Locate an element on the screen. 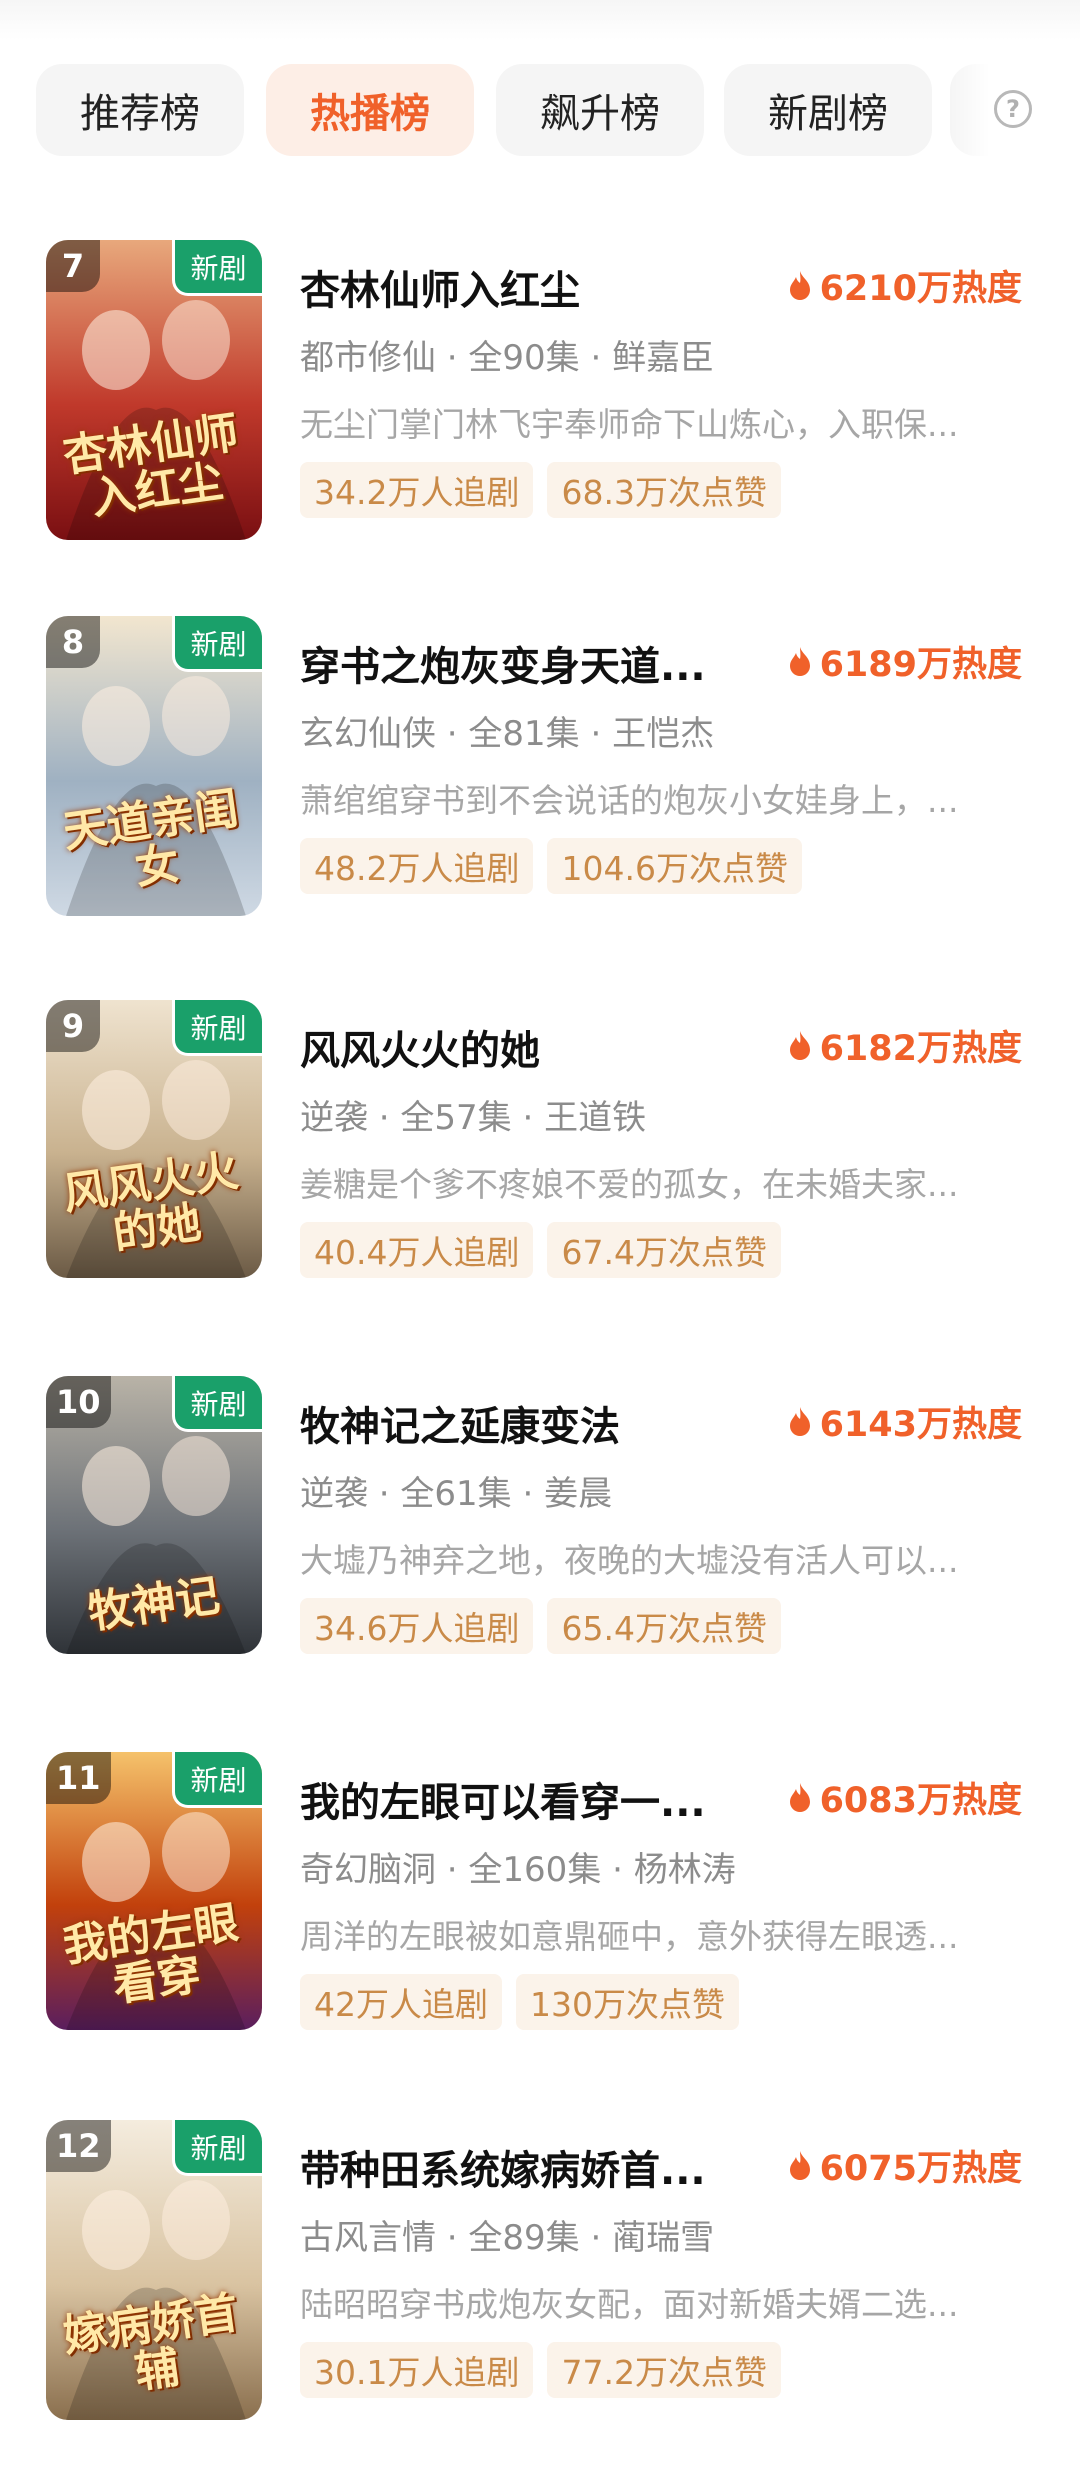  tab-hot: 热播榜 is located at coordinates (370, 110).